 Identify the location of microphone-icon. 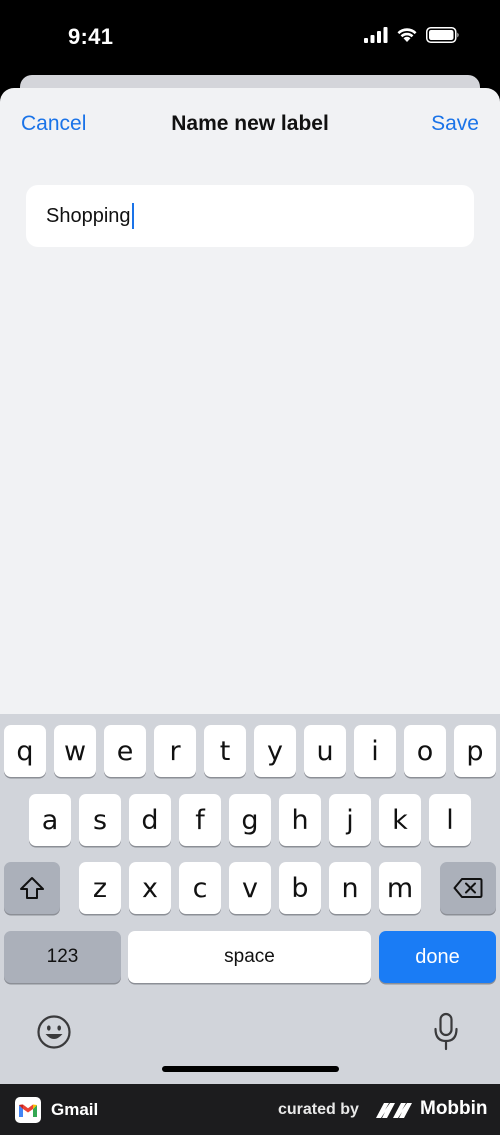
(446, 1032).